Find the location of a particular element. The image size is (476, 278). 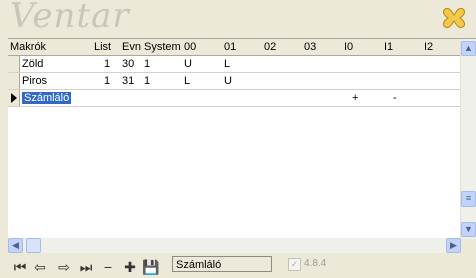

status-checkbox: ✓ is located at coordinates (294, 264).